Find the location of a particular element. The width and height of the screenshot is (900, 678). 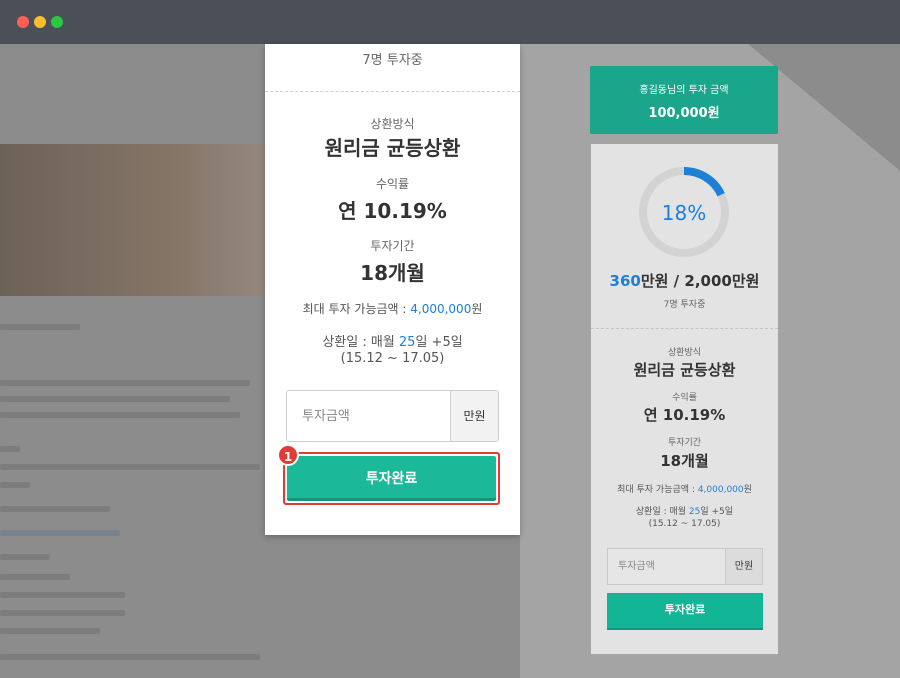

my-investment-title: 홍길동님의 투자 금액 is located at coordinates (684, 90).